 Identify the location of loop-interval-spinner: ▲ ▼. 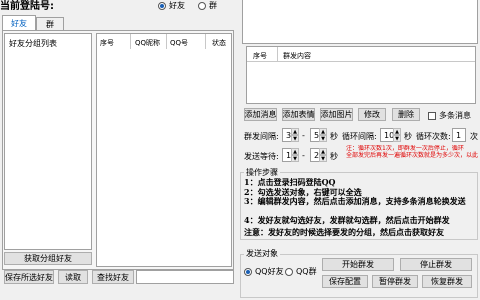
(397, 135).